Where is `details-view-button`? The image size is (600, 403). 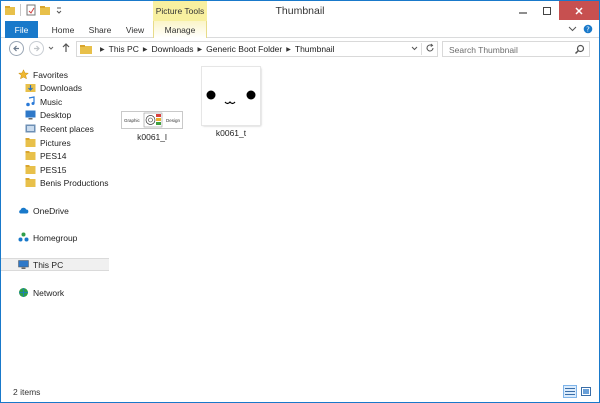 details-view-button is located at coordinates (570, 391).